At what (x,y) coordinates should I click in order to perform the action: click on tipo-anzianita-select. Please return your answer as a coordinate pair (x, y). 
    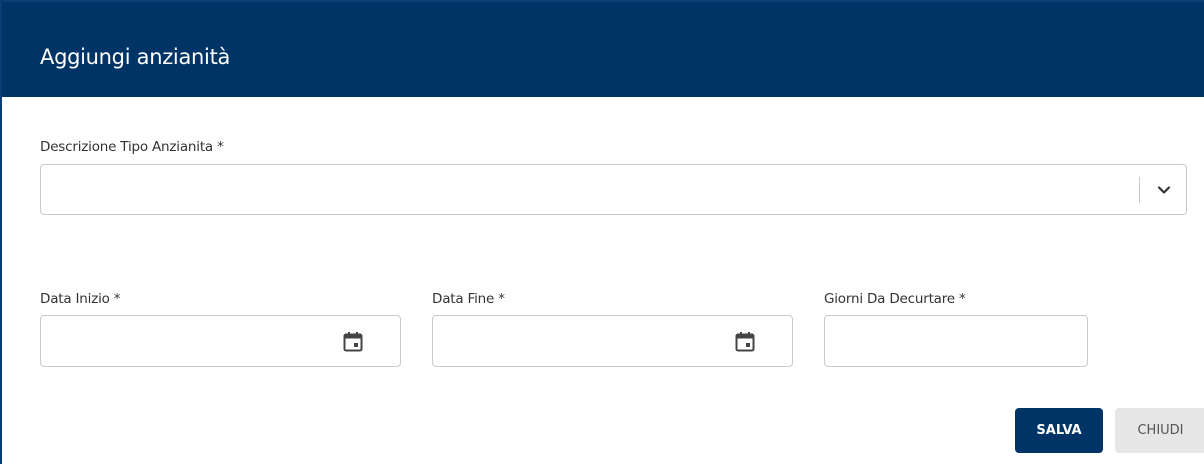
    Looking at the image, I should click on (613, 189).